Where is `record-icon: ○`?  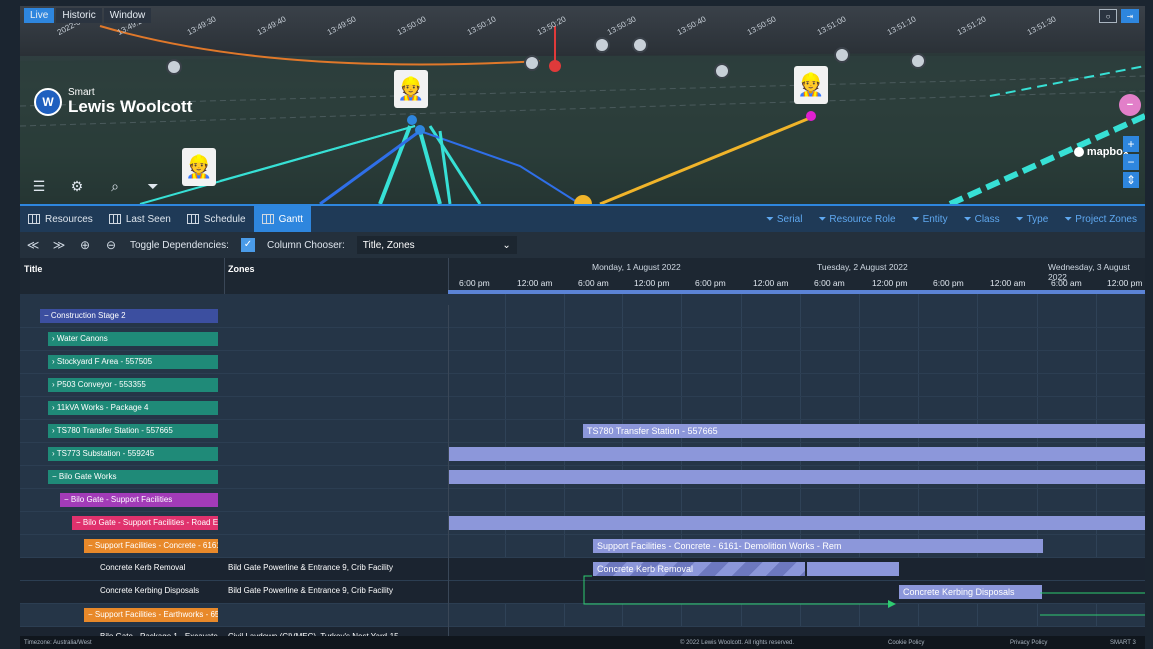 record-icon: ○ is located at coordinates (1108, 16).